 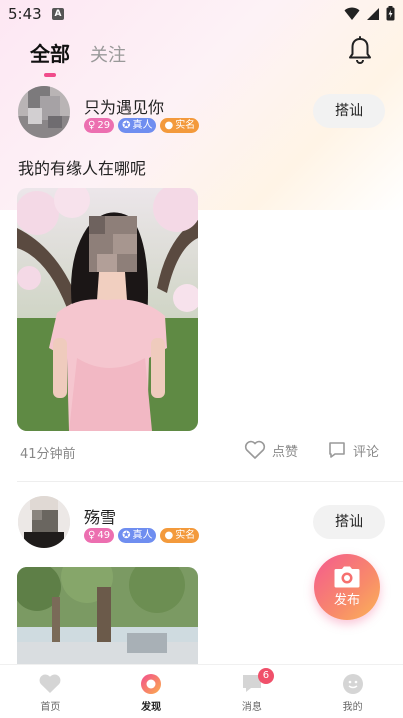 What do you see at coordinates (151, 707) in the screenshot?
I see `nav-discover-label: 发现` at bounding box center [151, 707].